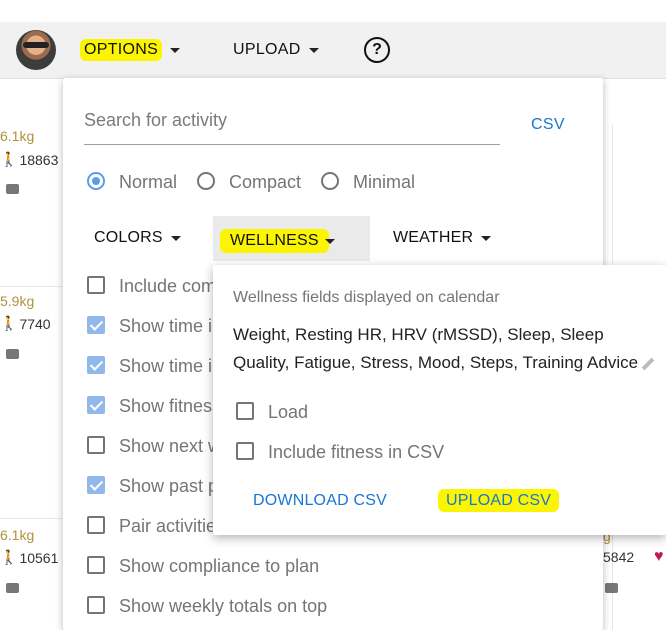  I want to click on pencil-icon, so click(648, 363).